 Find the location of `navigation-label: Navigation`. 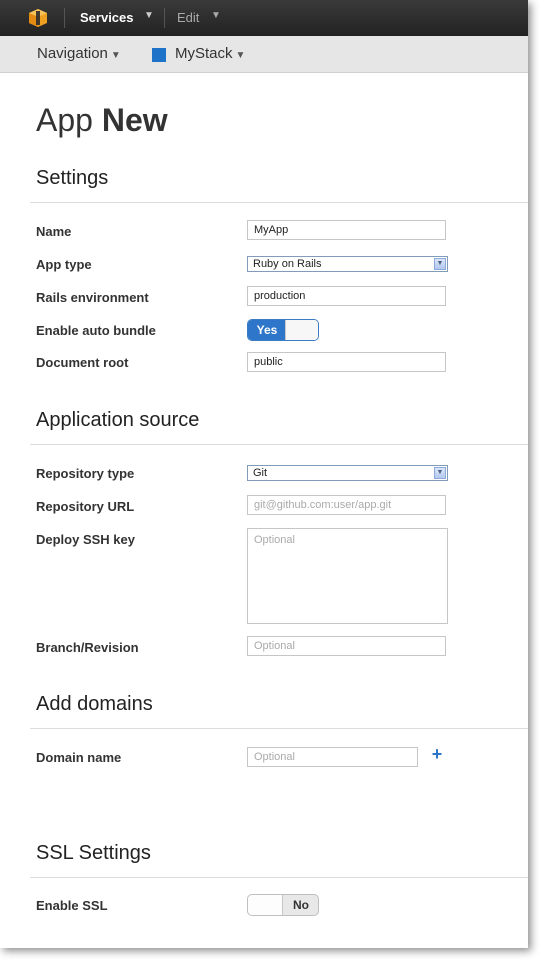

navigation-label: Navigation is located at coordinates (72, 53).